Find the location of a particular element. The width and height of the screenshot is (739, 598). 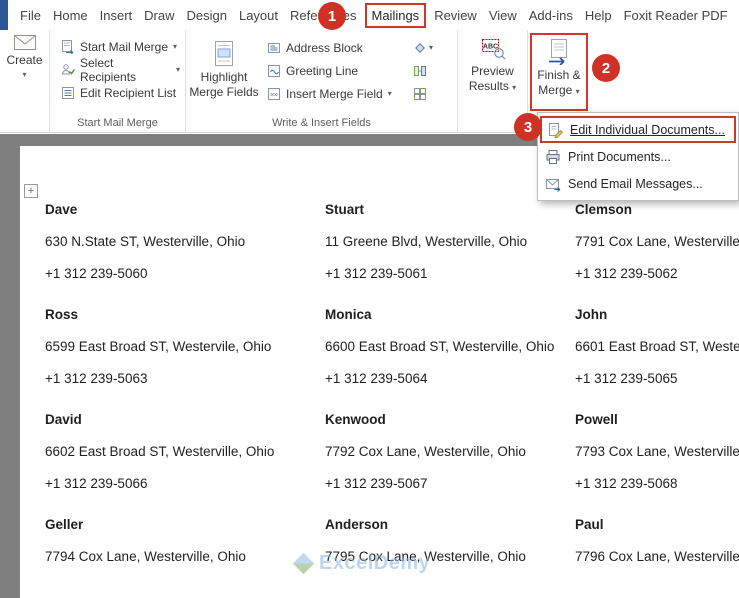

tab-help: Help is located at coordinates (598, 15).